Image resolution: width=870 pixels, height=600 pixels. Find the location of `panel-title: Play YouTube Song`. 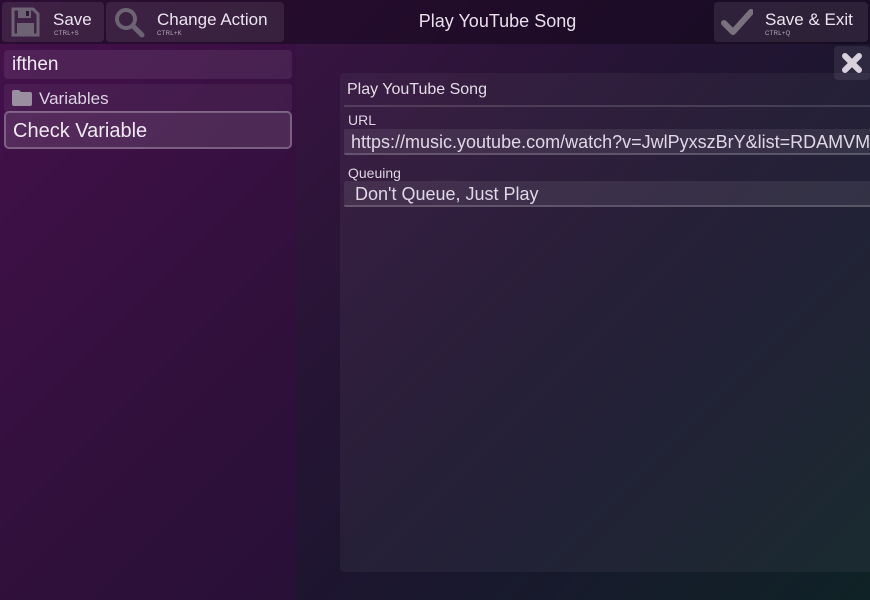

panel-title: Play YouTube Song is located at coordinates (417, 89).